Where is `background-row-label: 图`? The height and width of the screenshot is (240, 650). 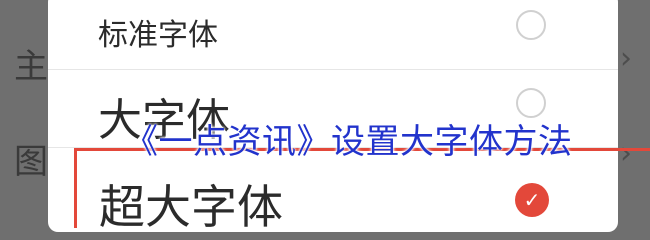
background-row-label: 图 is located at coordinates (31, 162).